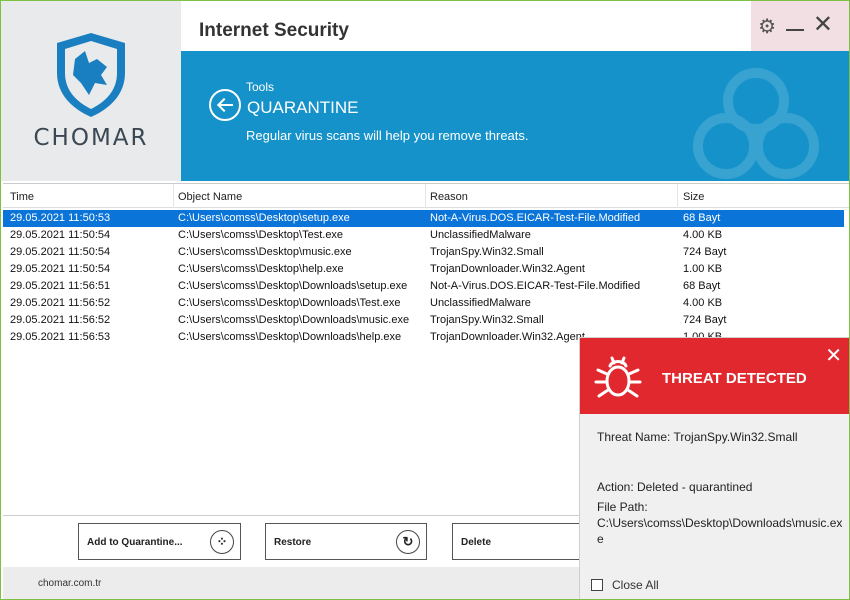  I want to click on restore-label: Restore, so click(293, 542).